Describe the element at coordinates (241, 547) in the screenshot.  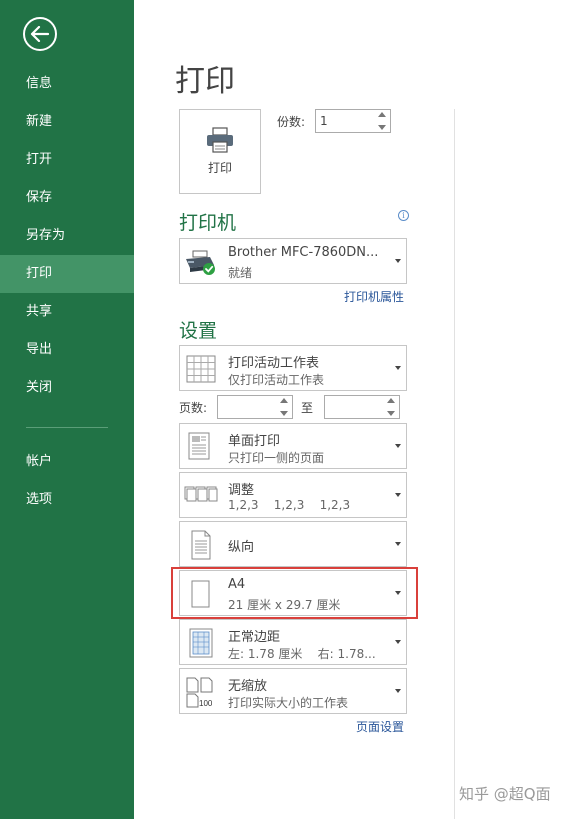
I see `orientation-title: 纵向` at that location.